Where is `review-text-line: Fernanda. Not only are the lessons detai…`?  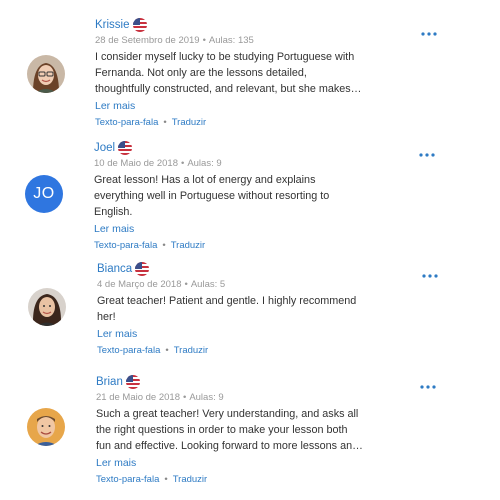
review-text-line: Fernanda. Not only are the lessons detai… is located at coordinates (201, 73).